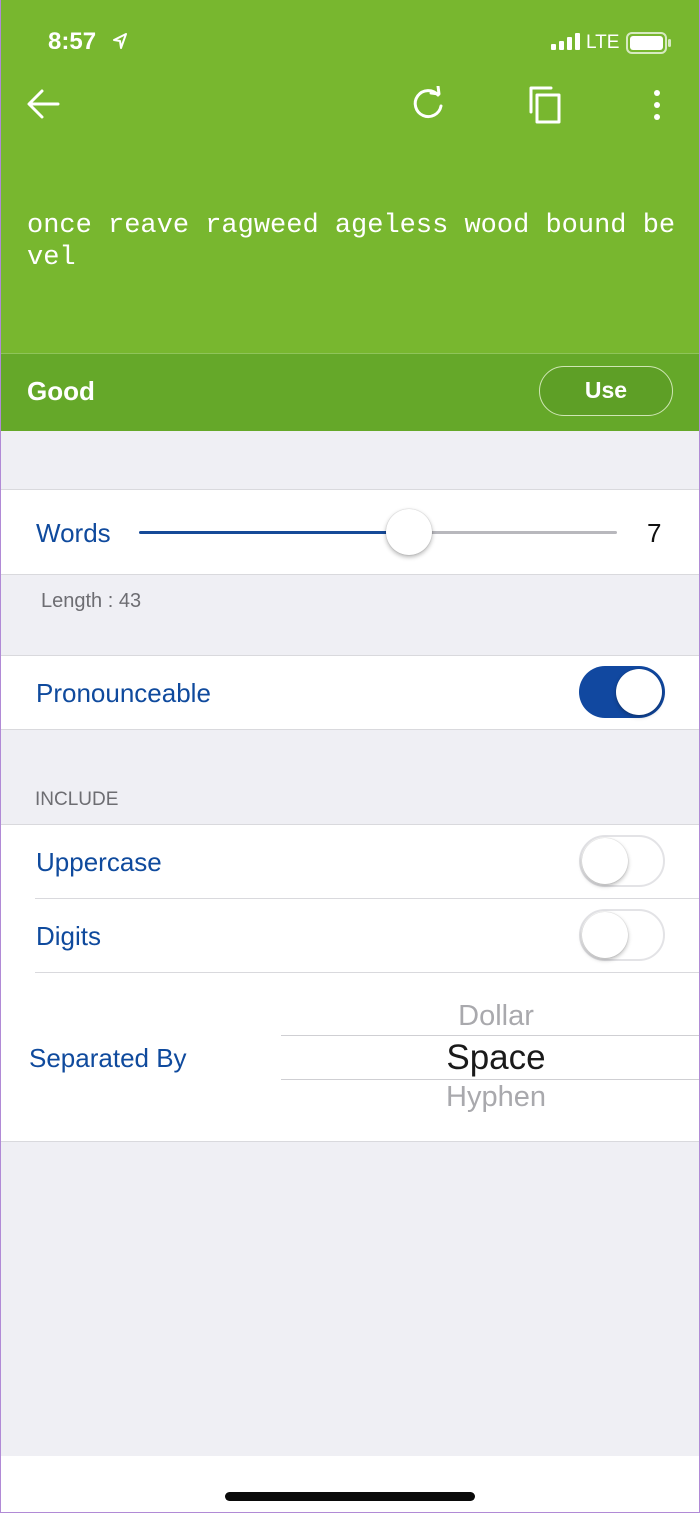 The height and width of the screenshot is (1514, 700). What do you see at coordinates (108, 1058) in the screenshot?
I see `separated-by-label: Separated By` at bounding box center [108, 1058].